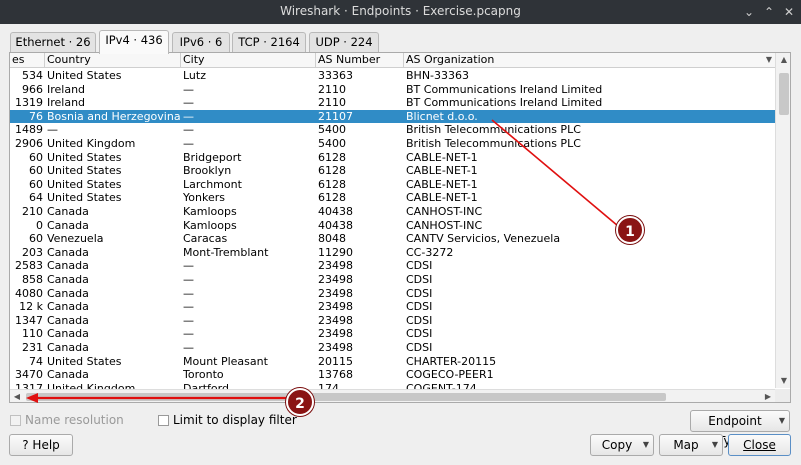 This screenshot has width=801, height=465. Describe the element at coordinates (17, 396) in the screenshot. I see `scroll-left-icon: ◀` at that location.